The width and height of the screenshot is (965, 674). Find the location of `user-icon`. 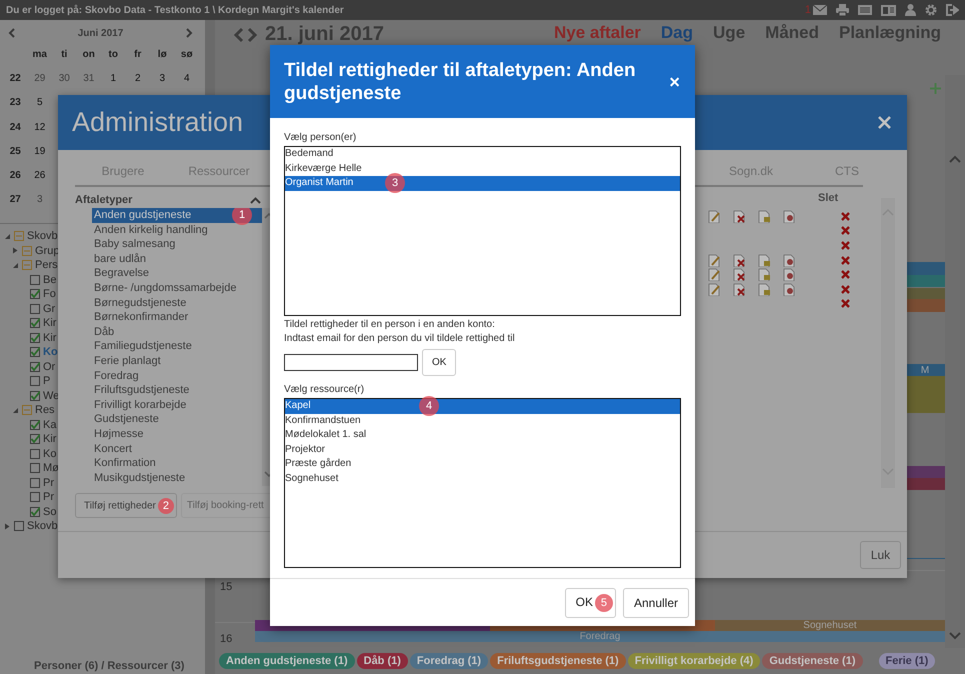

user-icon is located at coordinates (910, 10).